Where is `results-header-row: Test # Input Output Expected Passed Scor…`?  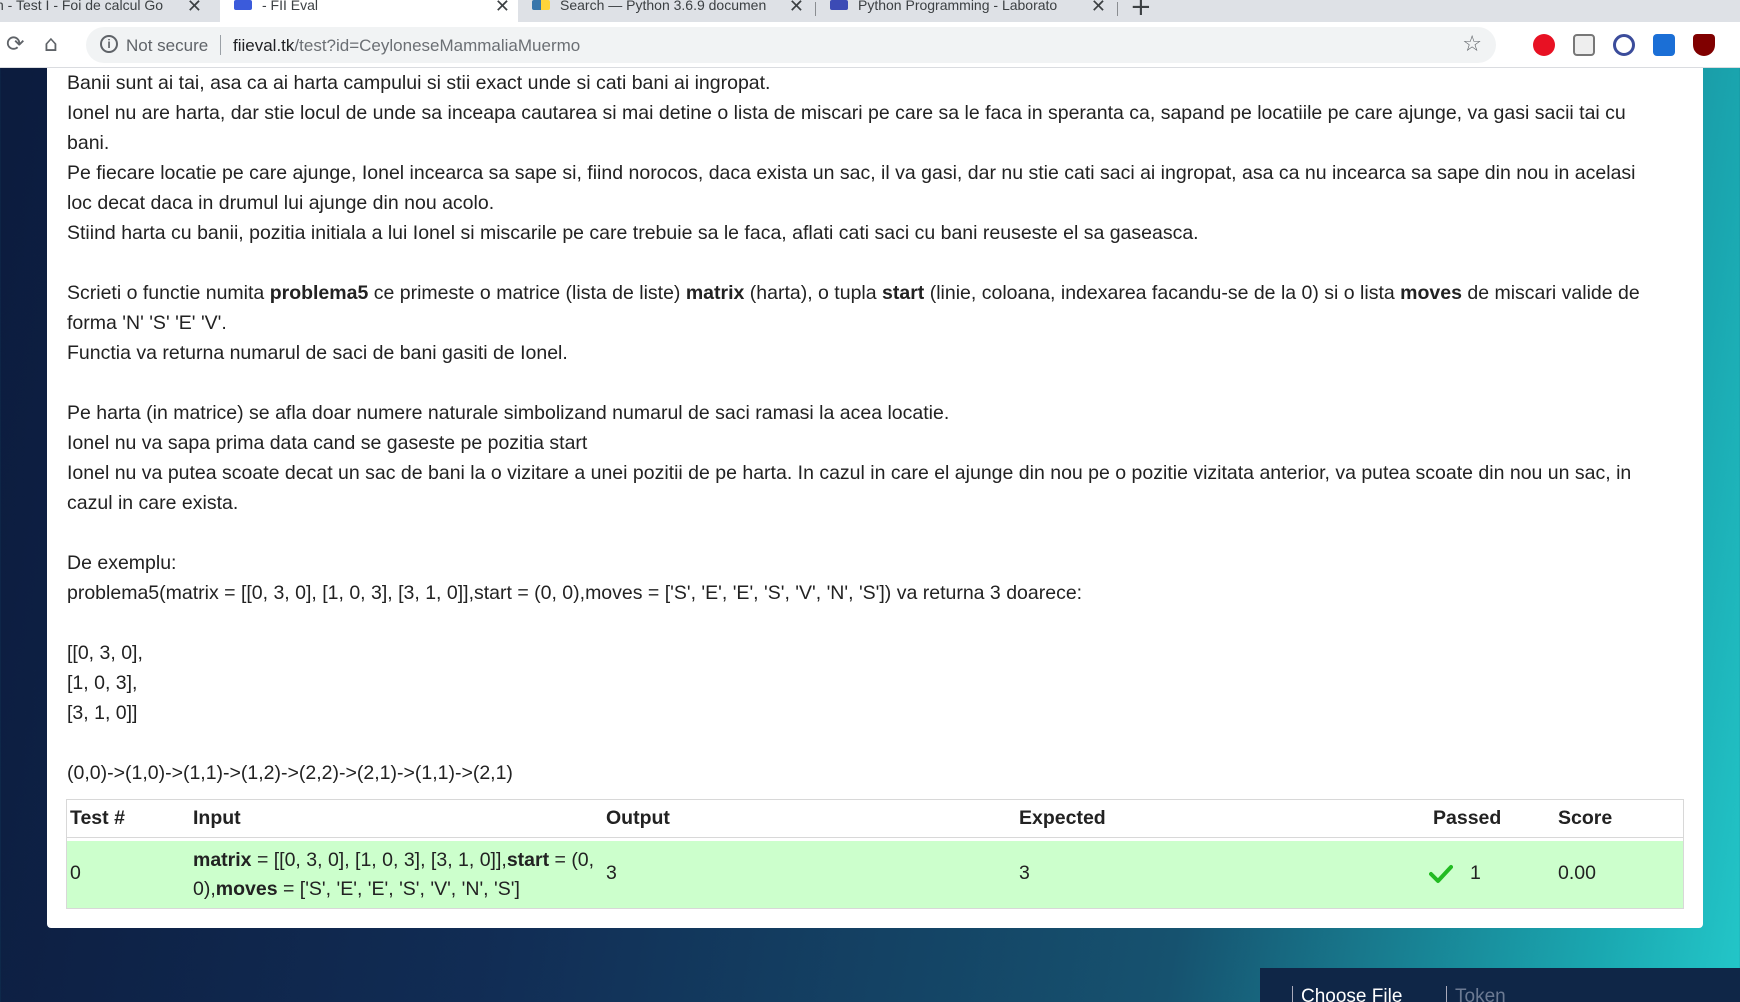 results-header-row: Test # Input Output Expected Passed Scor… is located at coordinates (875, 819).